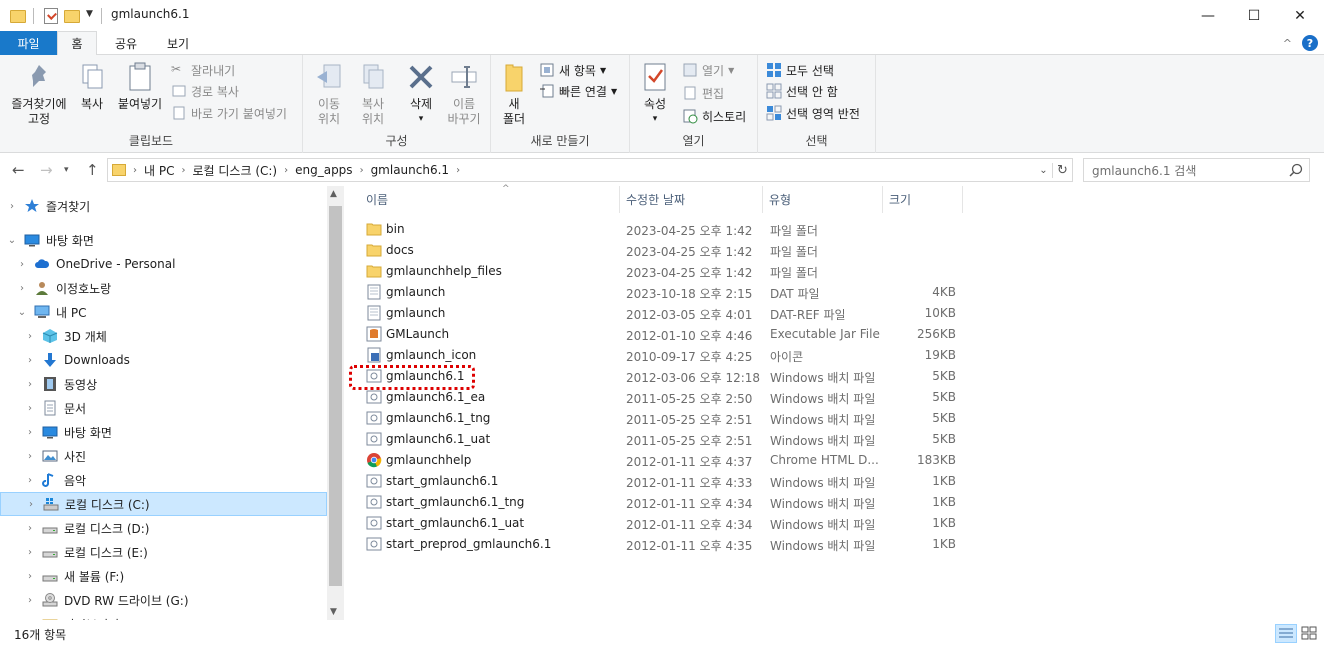 The image size is (1324, 646). I want to click on address-history-chevron-icon: ⌄, so click(1043, 170).